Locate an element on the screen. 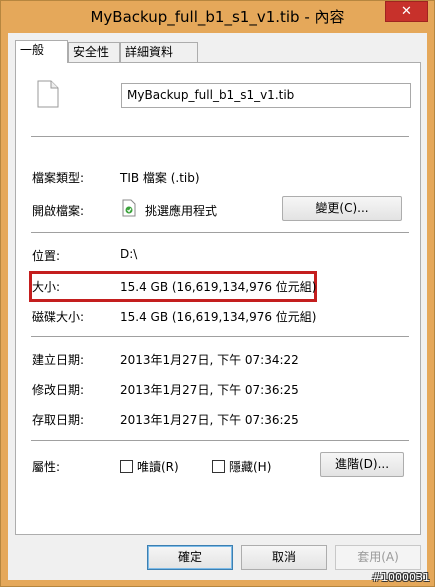 This screenshot has height=587, width=435. cancel-button: 取消 is located at coordinates (284, 557).